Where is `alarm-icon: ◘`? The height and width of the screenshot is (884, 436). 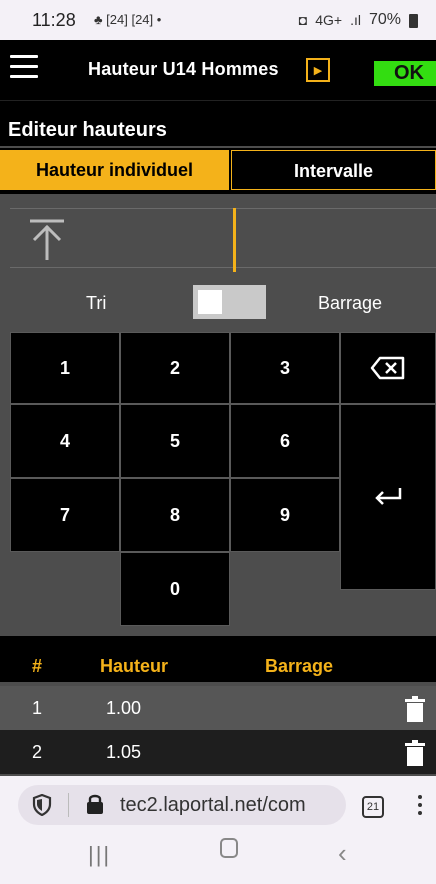 alarm-icon: ◘ is located at coordinates (303, 20).